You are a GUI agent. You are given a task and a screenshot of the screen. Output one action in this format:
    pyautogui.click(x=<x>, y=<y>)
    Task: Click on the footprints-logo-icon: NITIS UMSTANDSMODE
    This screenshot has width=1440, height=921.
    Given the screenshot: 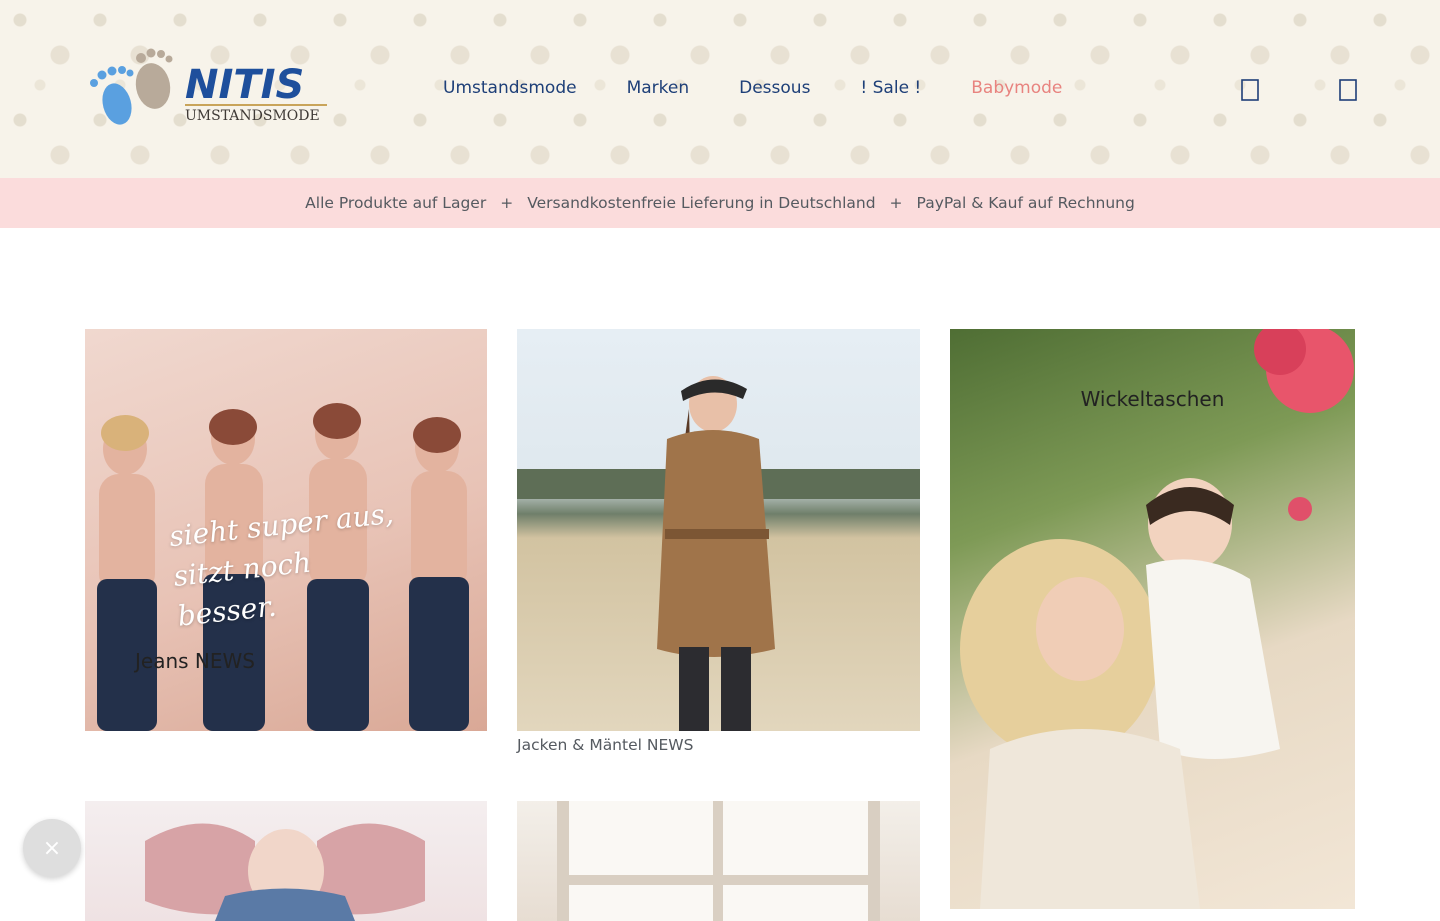 What is the action you would take?
    pyautogui.click(x=208, y=86)
    